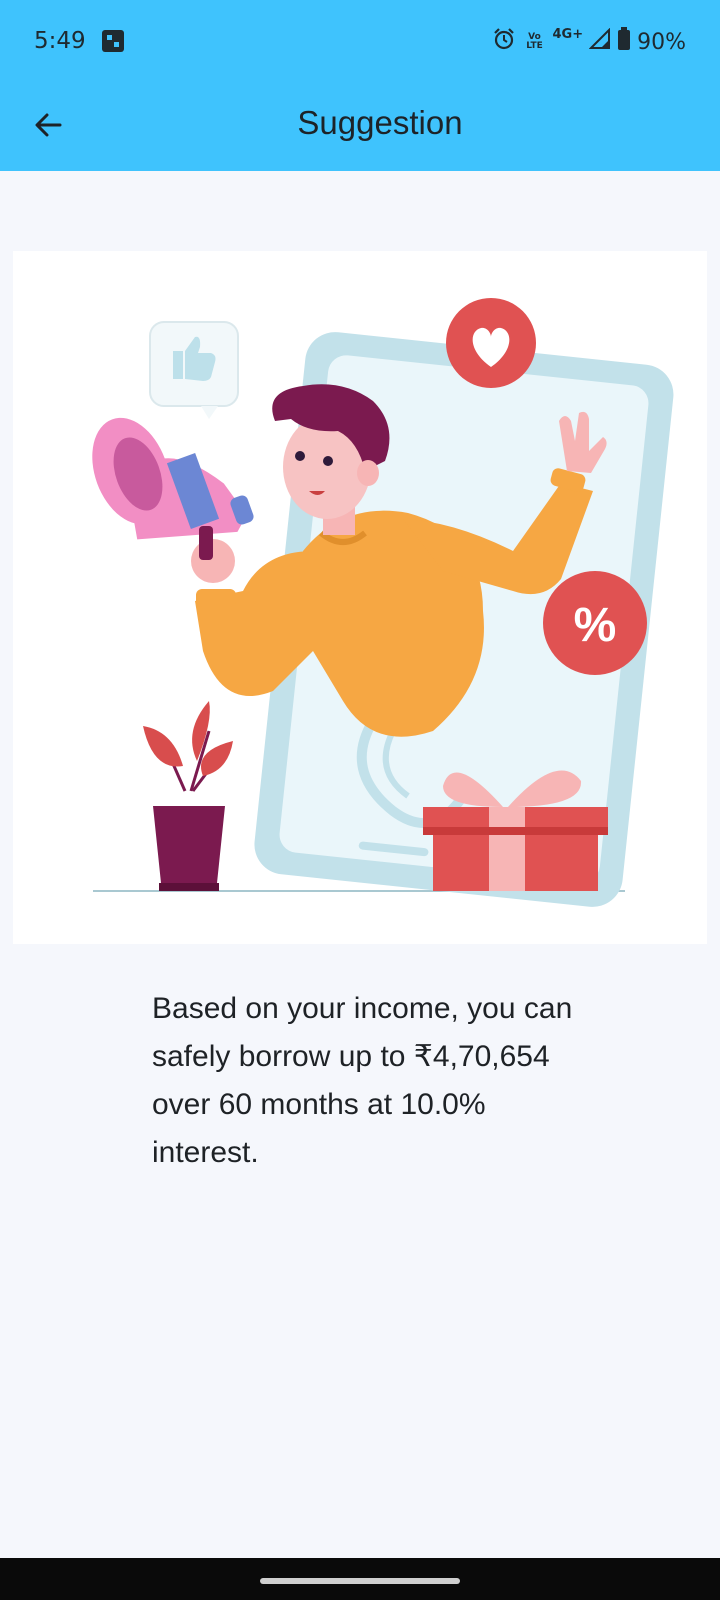  I want to click on plant-illustration, so click(188, 796).